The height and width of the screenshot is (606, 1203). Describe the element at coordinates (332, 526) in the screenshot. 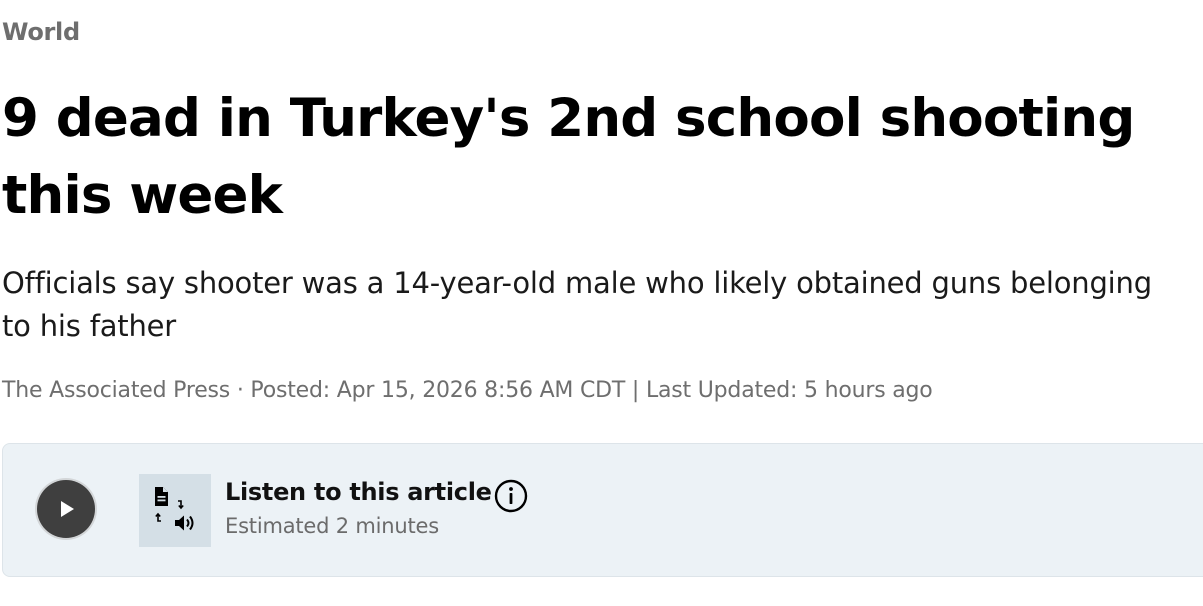

I see `audio-duration: Estimated 2 minutes` at that location.